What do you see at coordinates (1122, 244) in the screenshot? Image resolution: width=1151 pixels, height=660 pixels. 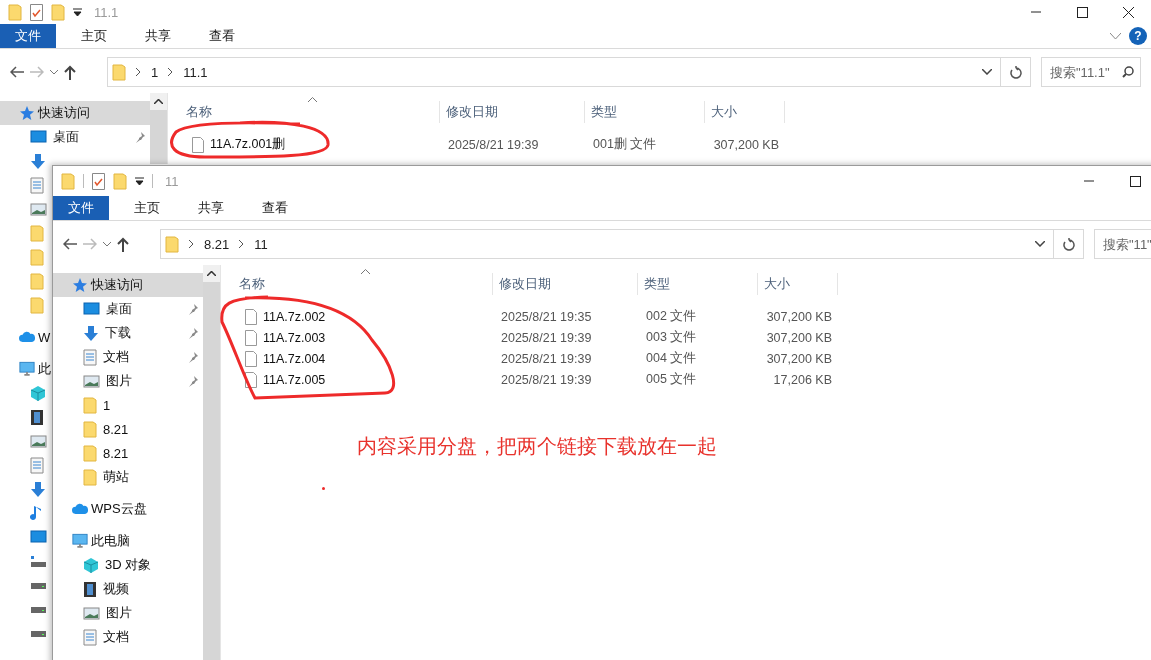 I see `search-field: 搜索"11"` at bounding box center [1122, 244].